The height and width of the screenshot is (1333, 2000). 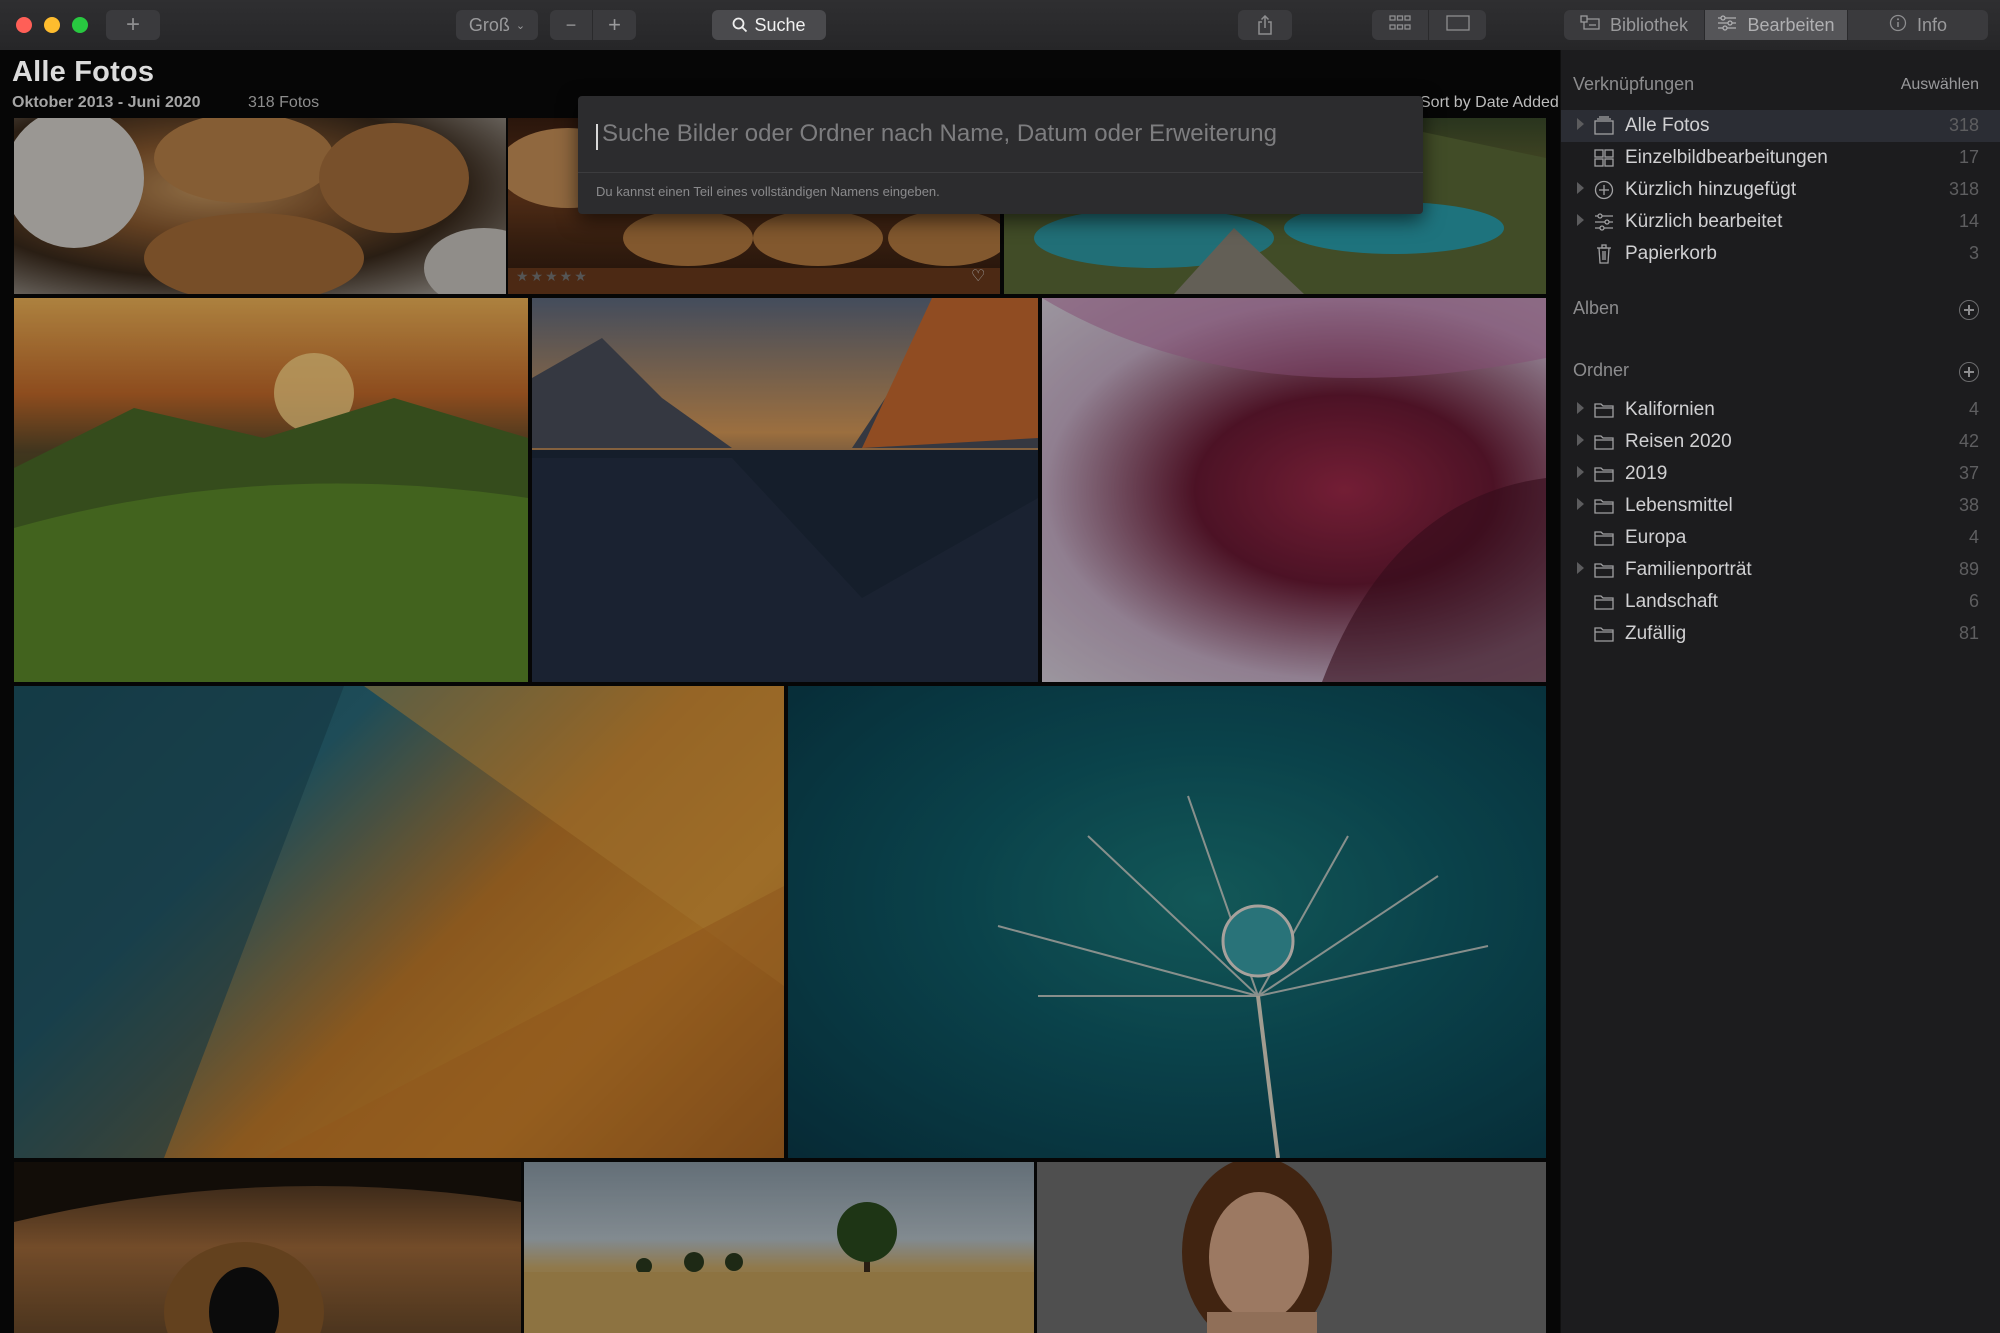 What do you see at coordinates (1596, 308) in the screenshot?
I see `albums-heading: Alben` at bounding box center [1596, 308].